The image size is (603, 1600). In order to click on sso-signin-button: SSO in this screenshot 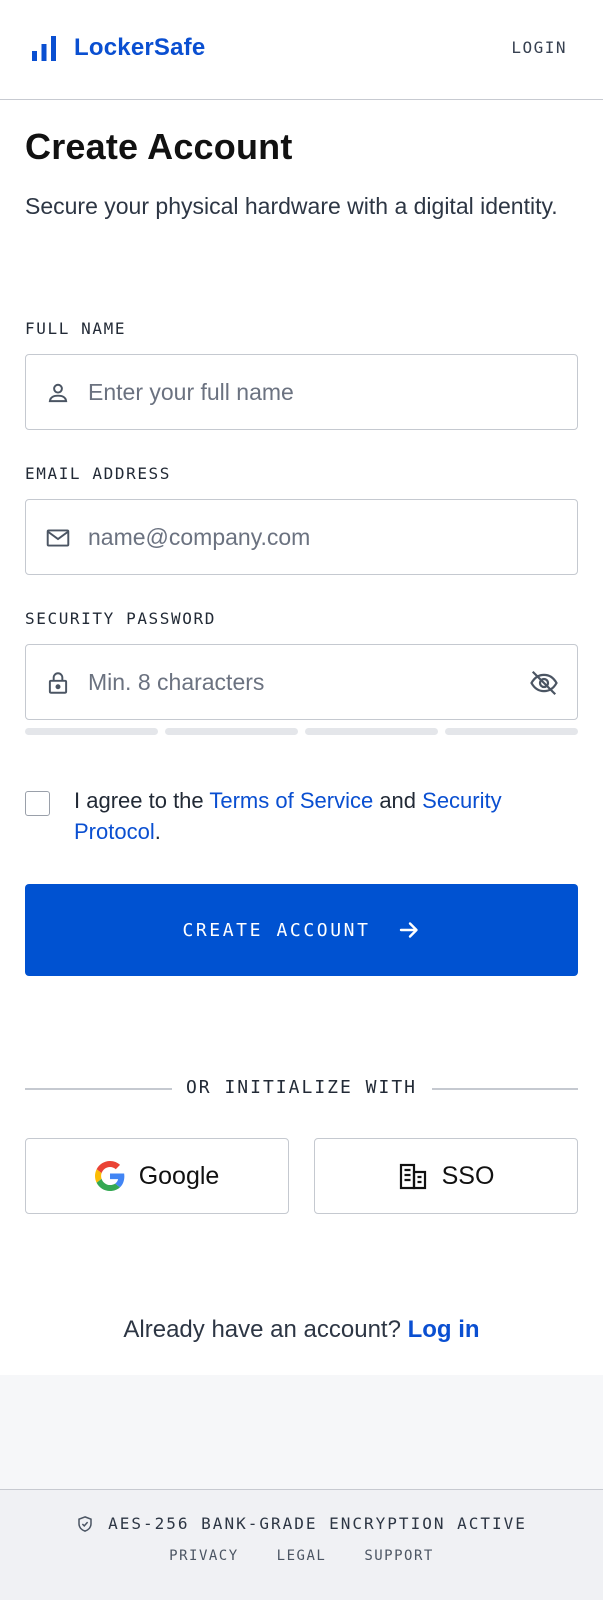, I will do `click(446, 1176)`.